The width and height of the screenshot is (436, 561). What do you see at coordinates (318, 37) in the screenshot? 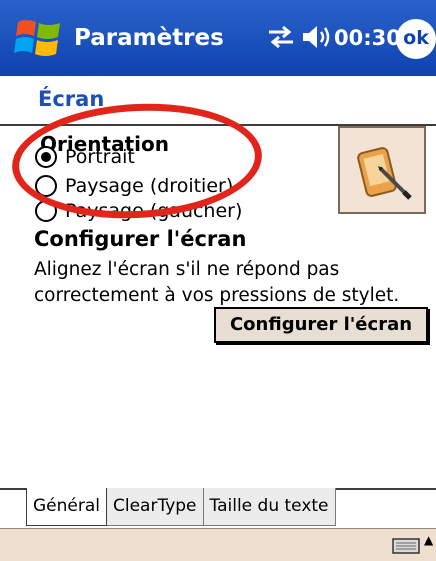
I see `speaker-icon` at bounding box center [318, 37].